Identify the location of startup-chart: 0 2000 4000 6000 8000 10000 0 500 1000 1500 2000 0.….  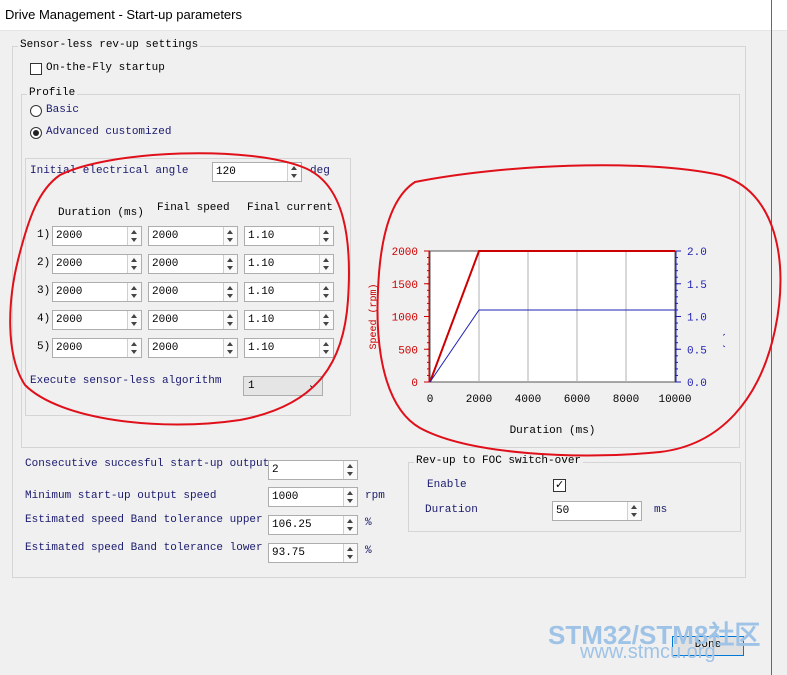
(546, 342).